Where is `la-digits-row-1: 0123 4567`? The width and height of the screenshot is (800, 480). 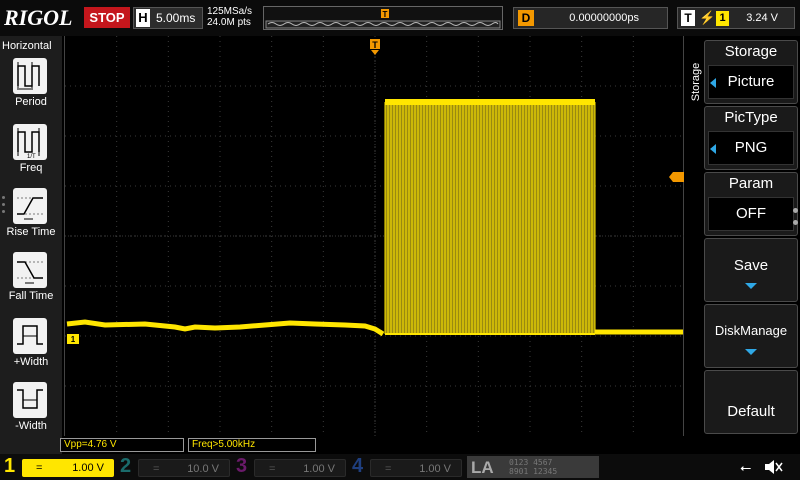
la-digits-row-1: 0123 4567 is located at coordinates (531, 462).